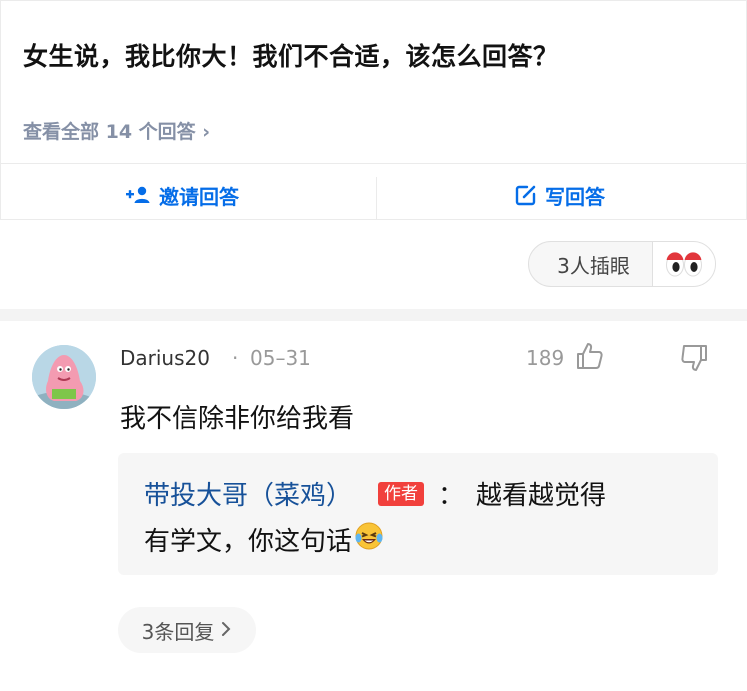 Image resolution: width=747 pixels, height=691 pixels. I want to click on comment-text: 我不信除非你给我看, so click(237, 419).